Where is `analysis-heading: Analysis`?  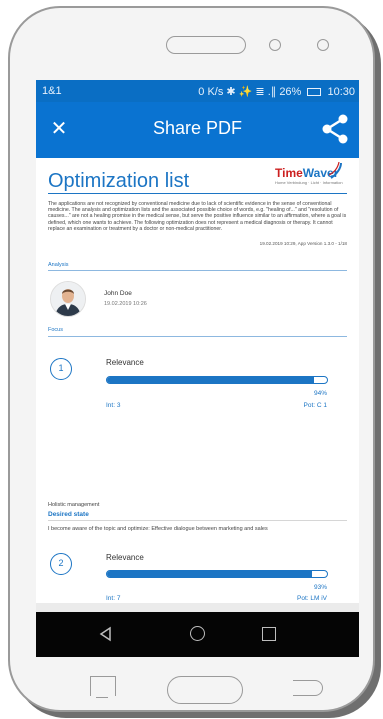 analysis-heading: Analysis is located at coordinates (58, 265).